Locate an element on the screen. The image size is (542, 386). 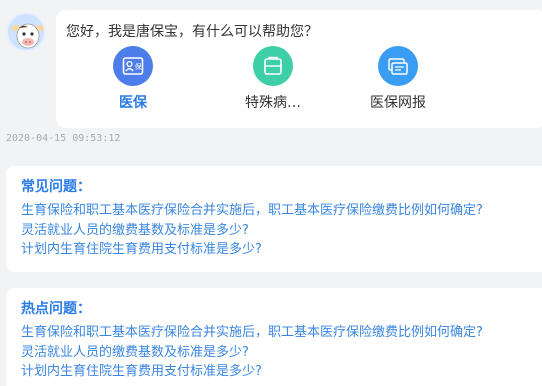
message-timestamp: 2020-04-15 09:53:12 is located at coordinates (63, 138).